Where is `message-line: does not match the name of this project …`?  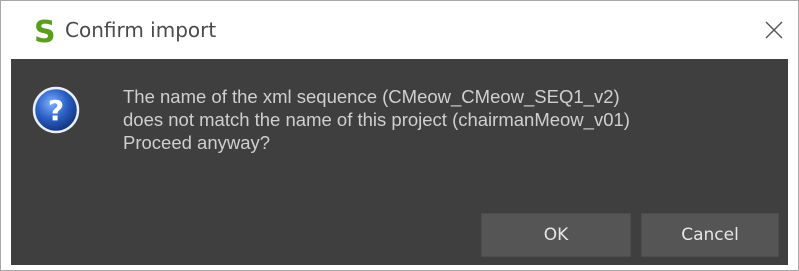
message-line: does not match the name of this project … is located at coordinates (376, 119).